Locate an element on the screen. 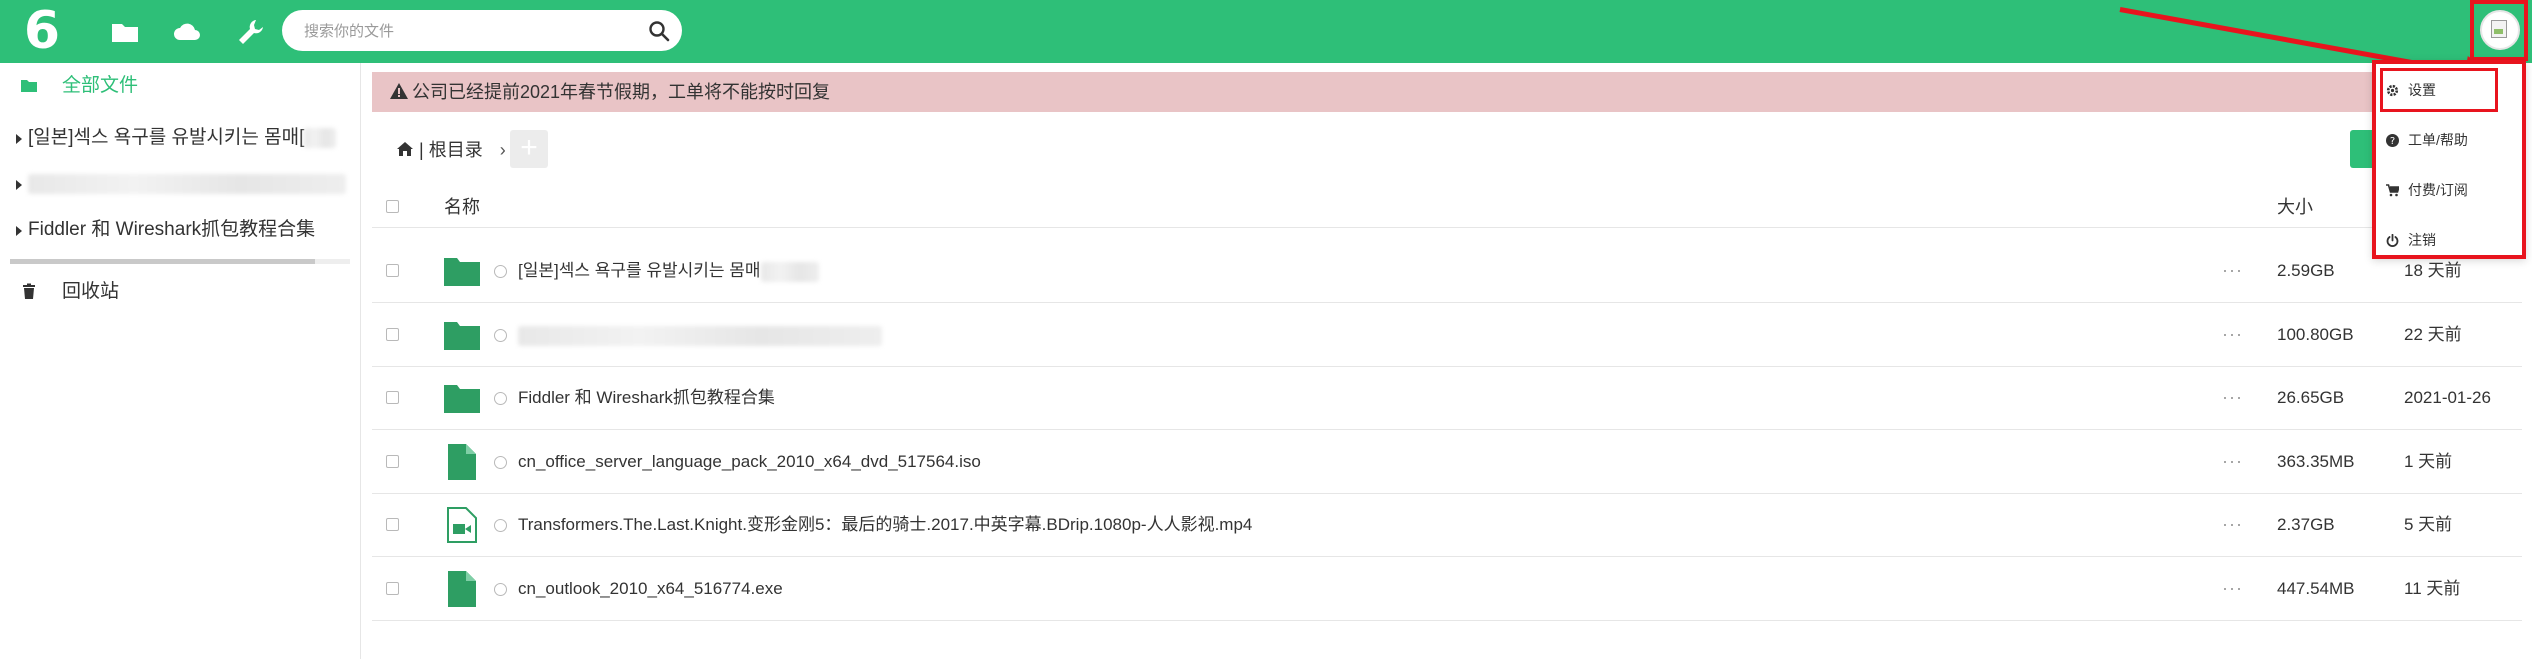  menu-item-label: 工单/帮助 is located at coordinates (2438, 140).